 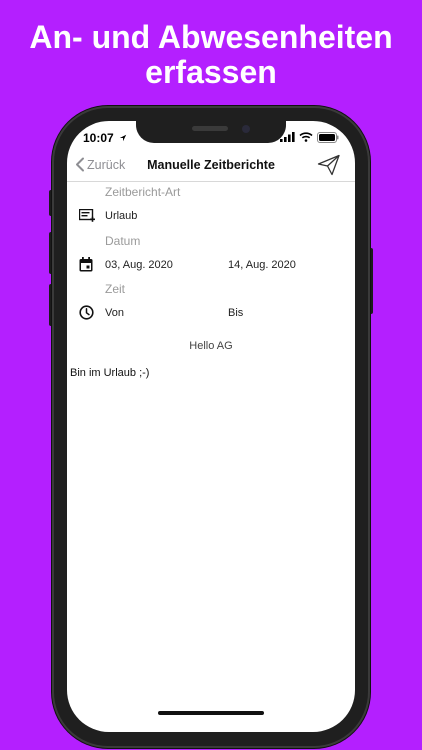 I want to click on company-name: Hello AG, so click(x=211, y=346).